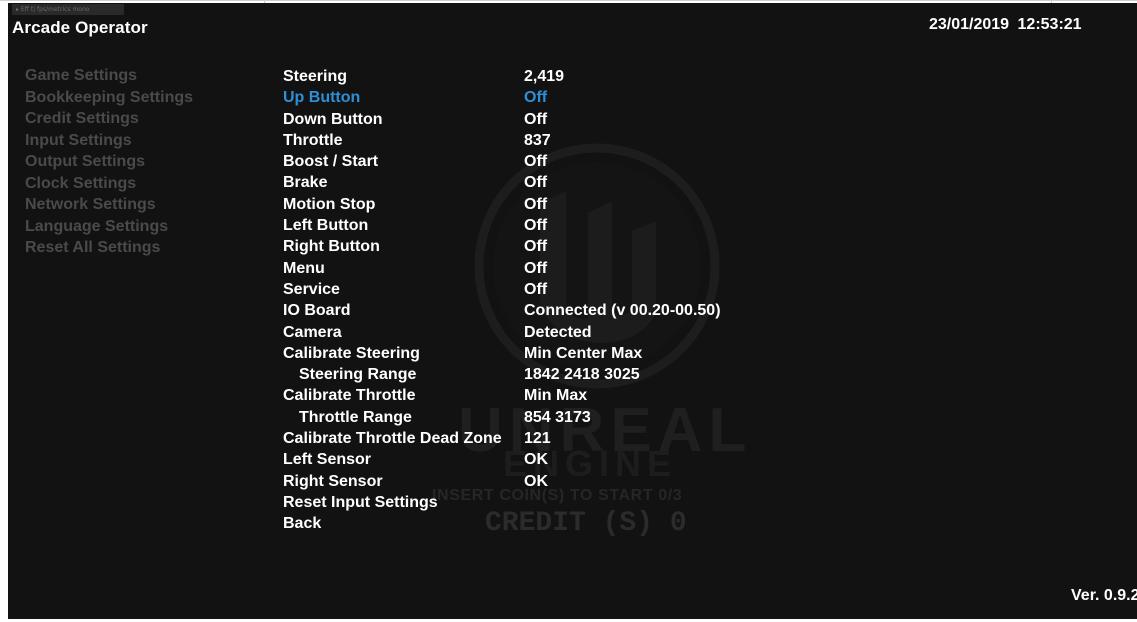 This screenshot has height=622, width=1137. Describe the element at coordinates (969, 24) in the screenshot. I see `clock-date: 23/01/2019` at that location.